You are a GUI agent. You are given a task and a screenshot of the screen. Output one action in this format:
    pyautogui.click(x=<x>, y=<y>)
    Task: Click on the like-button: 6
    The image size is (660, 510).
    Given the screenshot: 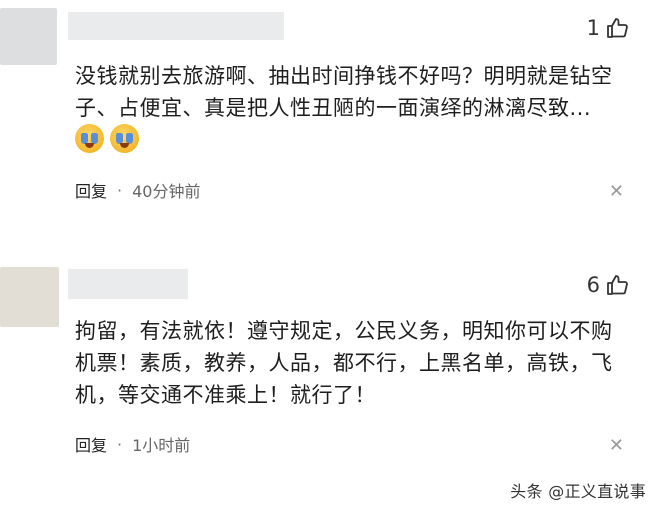 What is the action you would take?
    pyautogui.click(x=608, y=285)
    